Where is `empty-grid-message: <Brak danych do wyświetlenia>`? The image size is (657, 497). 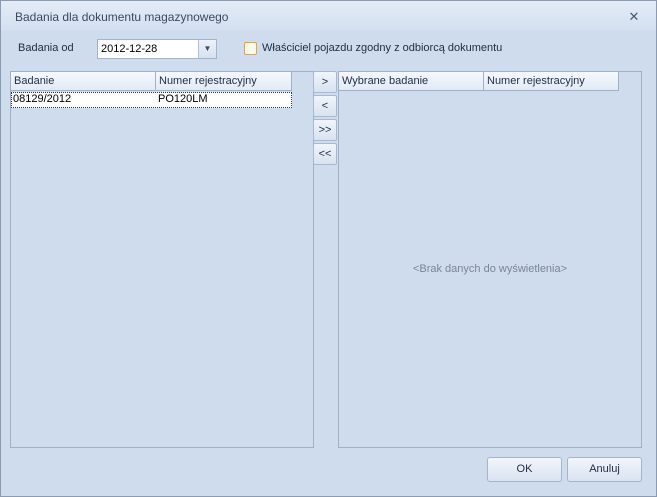
empty-grid-message: <Brak danych do wyświetlenia> is located at coordinates (490, 269).